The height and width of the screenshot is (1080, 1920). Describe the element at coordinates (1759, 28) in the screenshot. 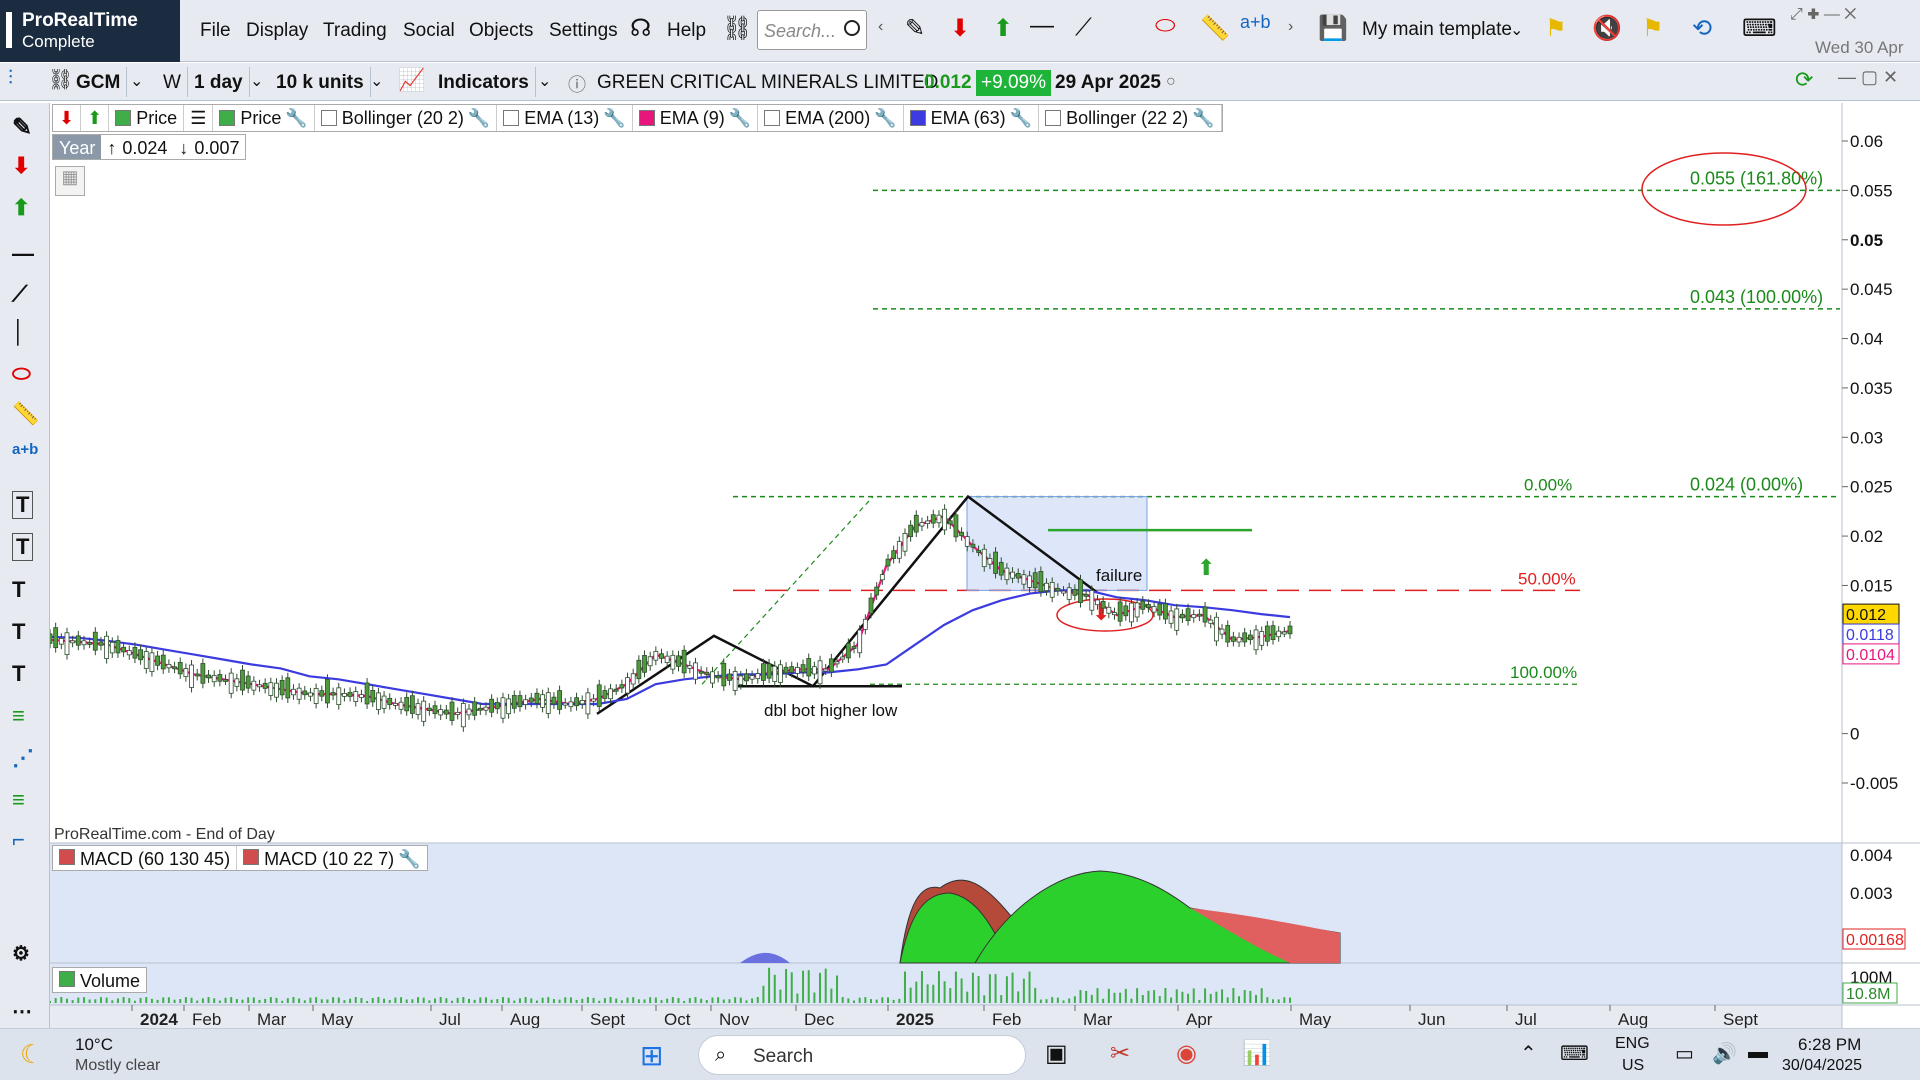

I see `keyboard-icon: ⌨` at that location.